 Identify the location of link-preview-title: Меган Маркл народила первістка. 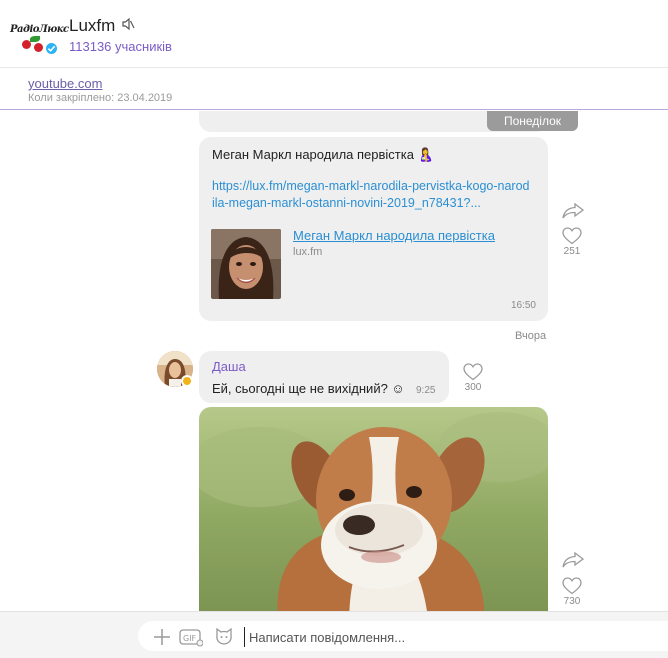
(394, 235).